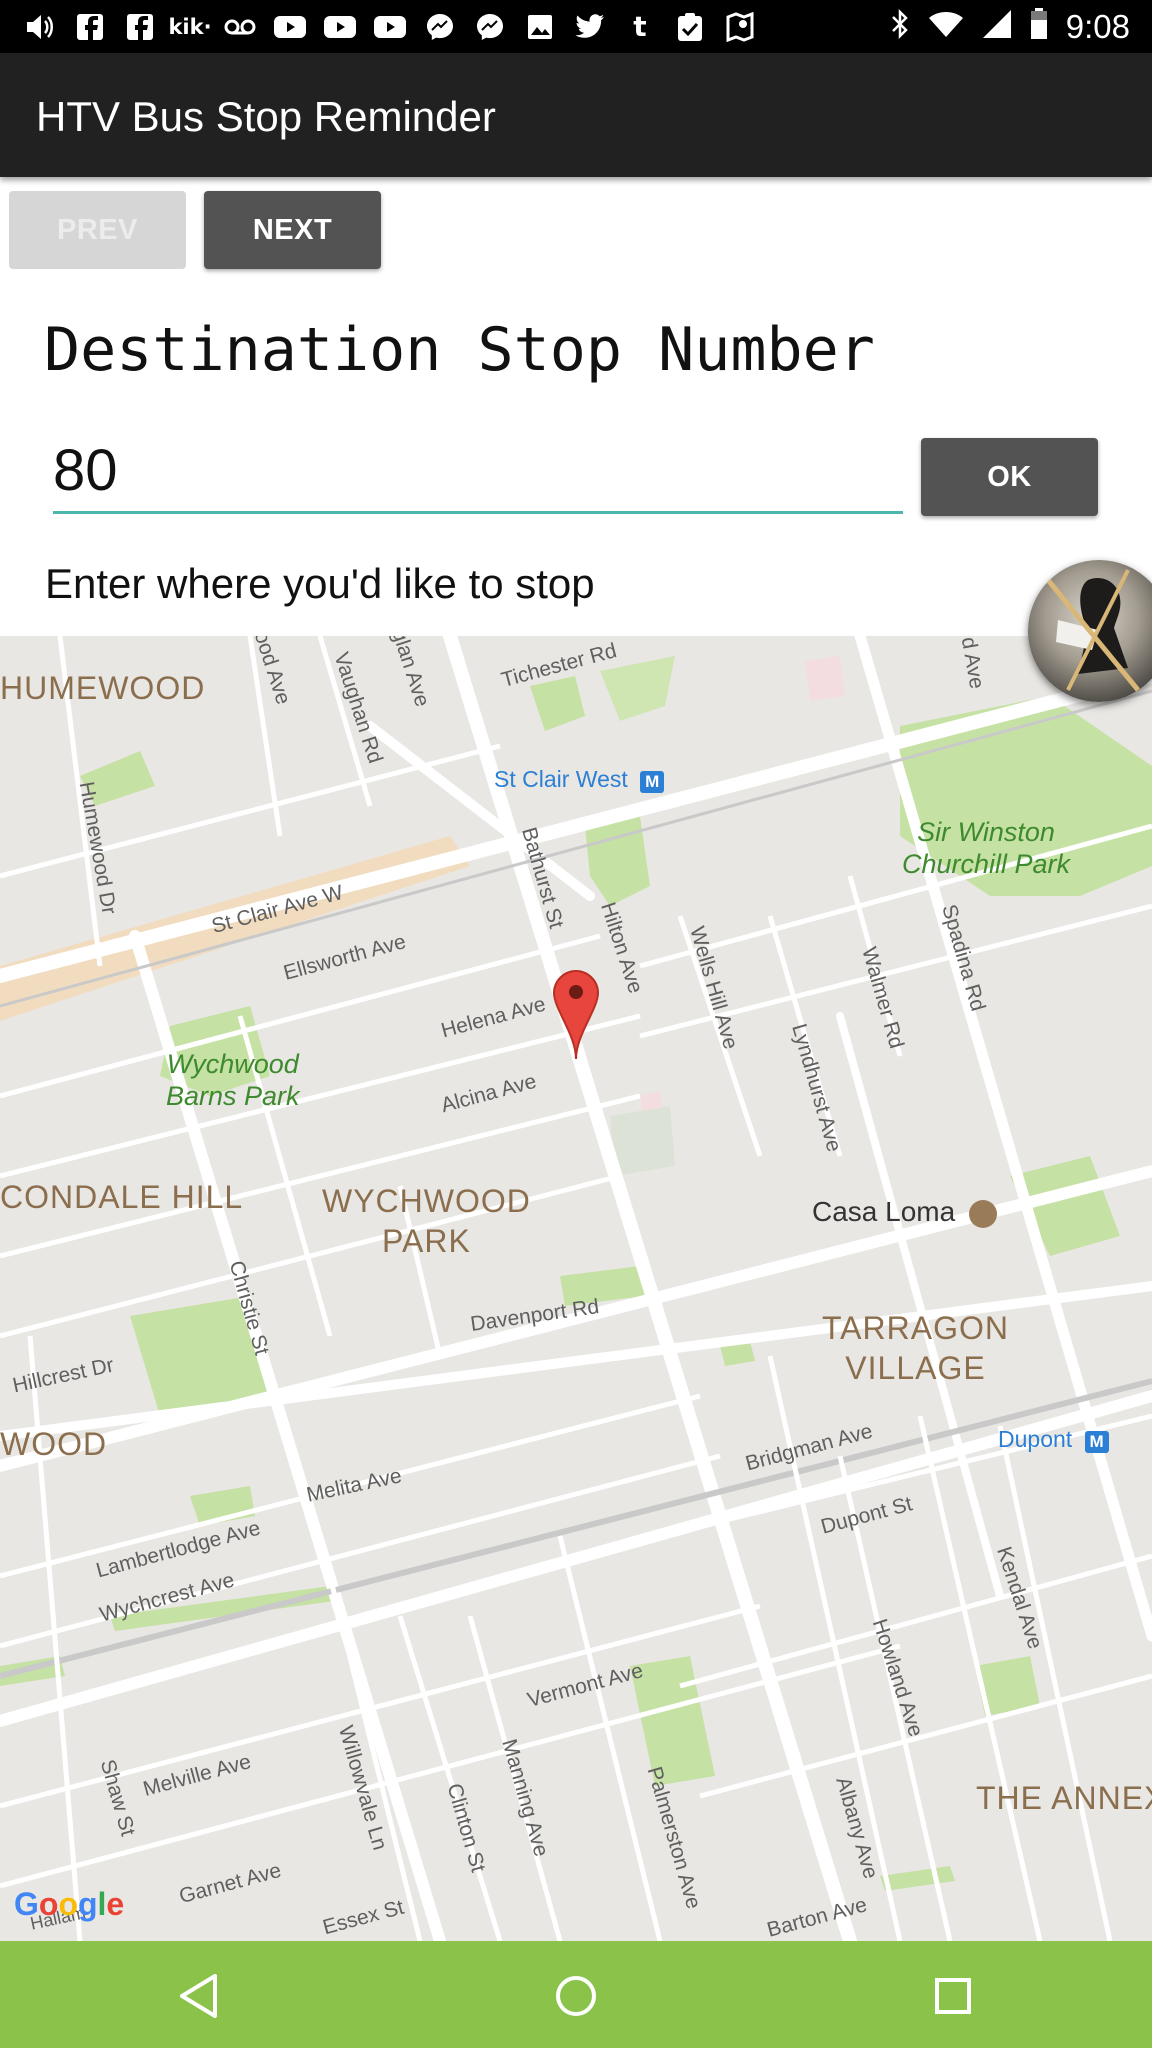 Image resolution: width=1152 pixels, height=2048 pixels. I want to click on voicemail-icon, so click(240, 27).